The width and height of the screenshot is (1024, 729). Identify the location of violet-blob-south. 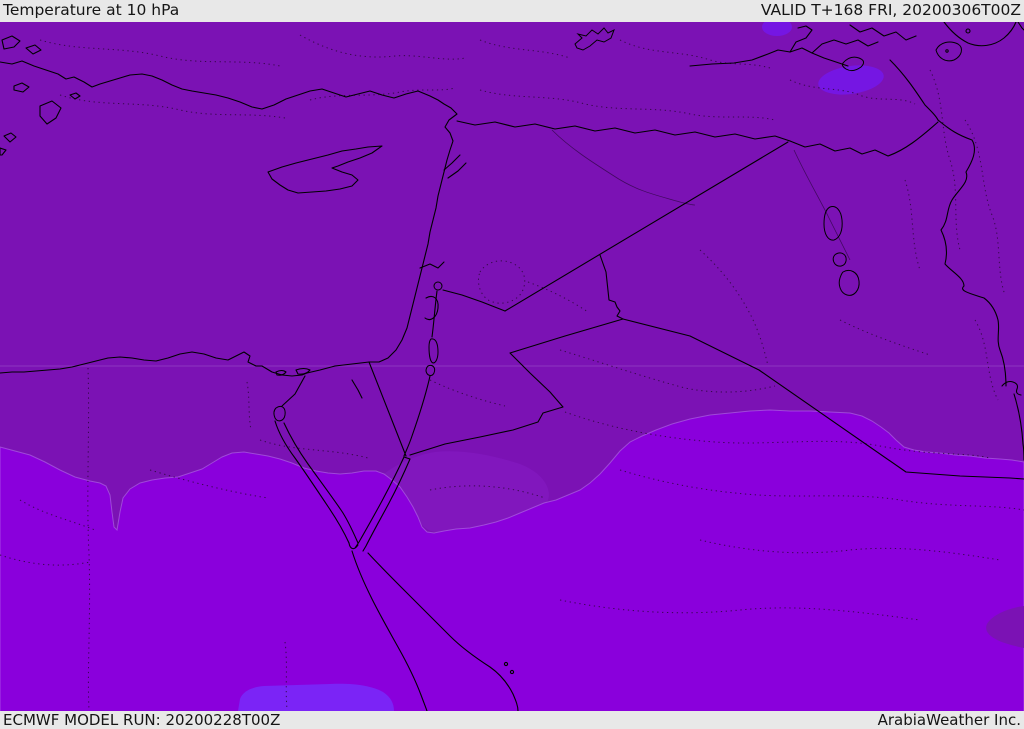
(316, 697).